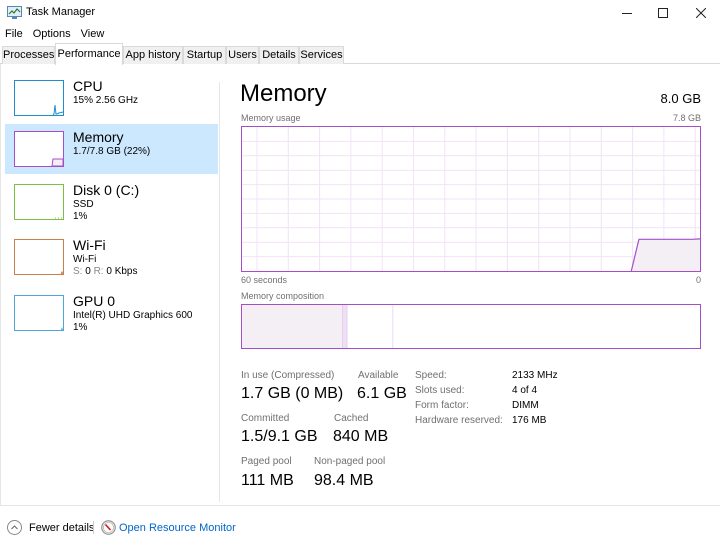 Image resolution: width=720 pixels, height=547 pixels. I want to click on sidebar-divider, so click(219, 292).